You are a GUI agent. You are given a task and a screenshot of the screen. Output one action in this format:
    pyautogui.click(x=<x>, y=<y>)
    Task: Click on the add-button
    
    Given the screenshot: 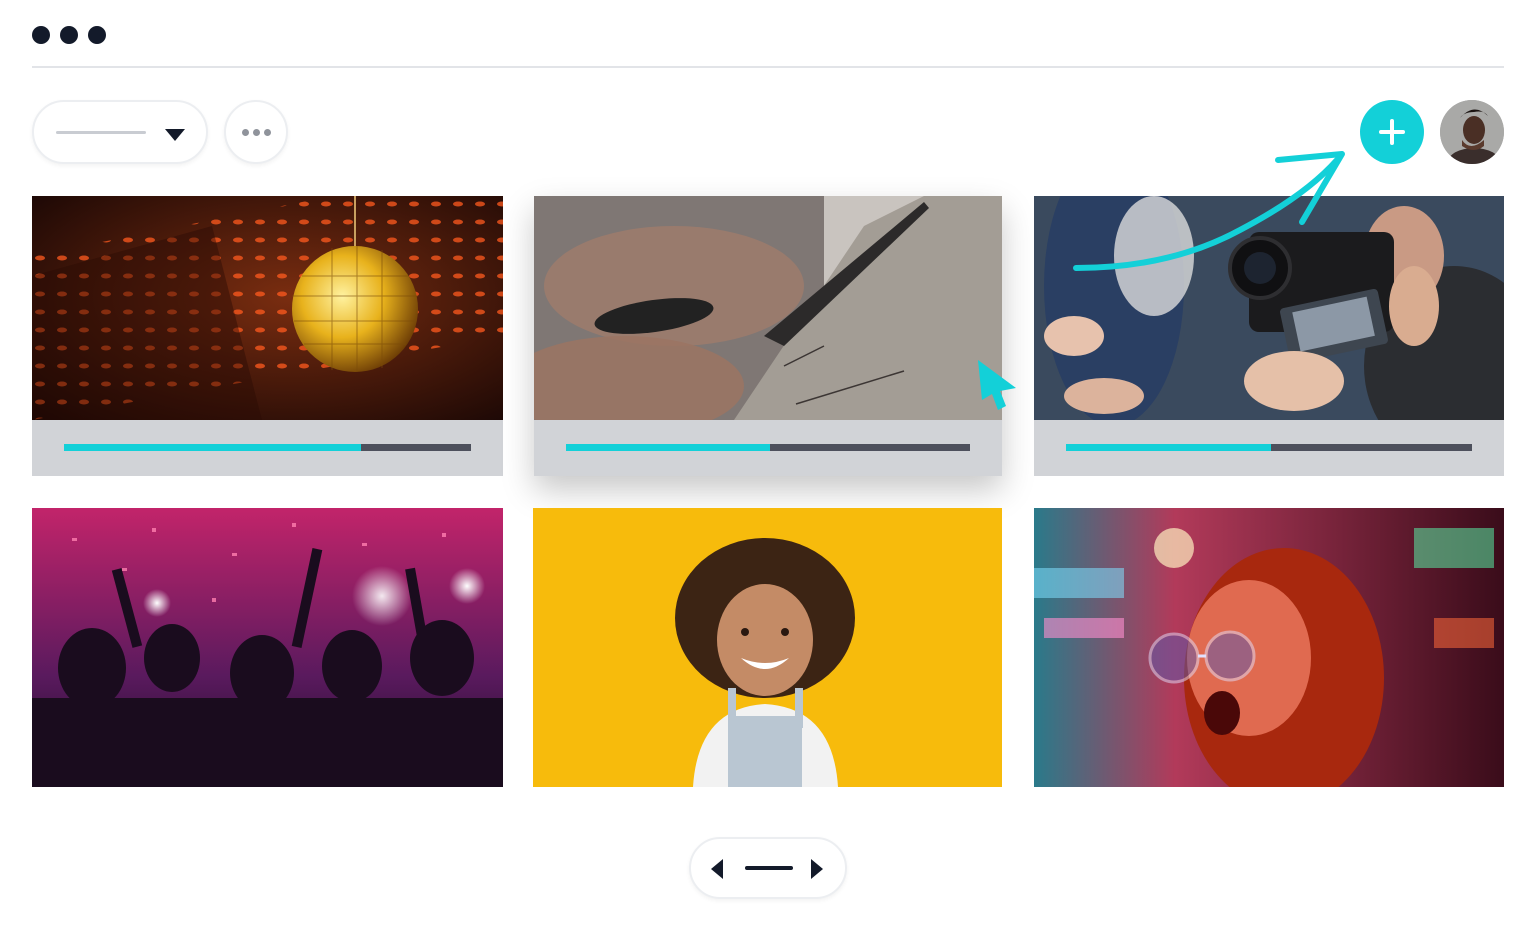 What is the action you would take?
    pyautogui.click(x=1392, y=132)
    